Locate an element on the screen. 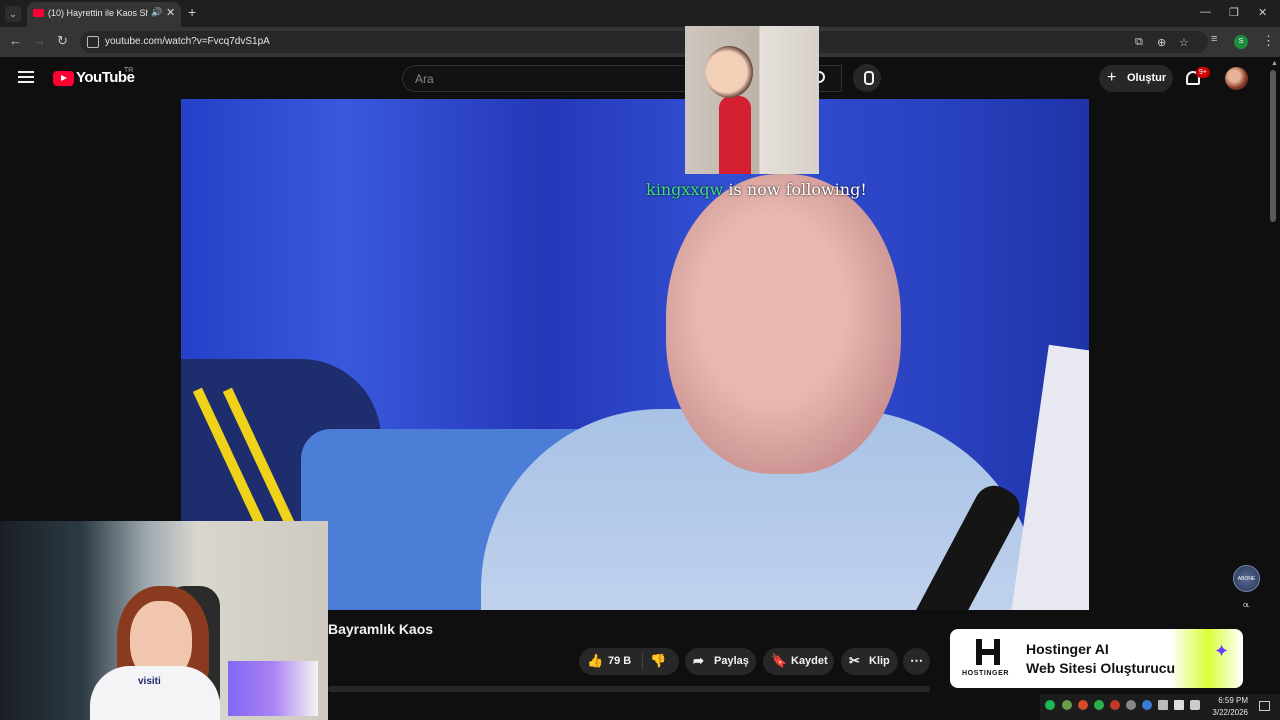  child-head is located at coordinates (729, 72).